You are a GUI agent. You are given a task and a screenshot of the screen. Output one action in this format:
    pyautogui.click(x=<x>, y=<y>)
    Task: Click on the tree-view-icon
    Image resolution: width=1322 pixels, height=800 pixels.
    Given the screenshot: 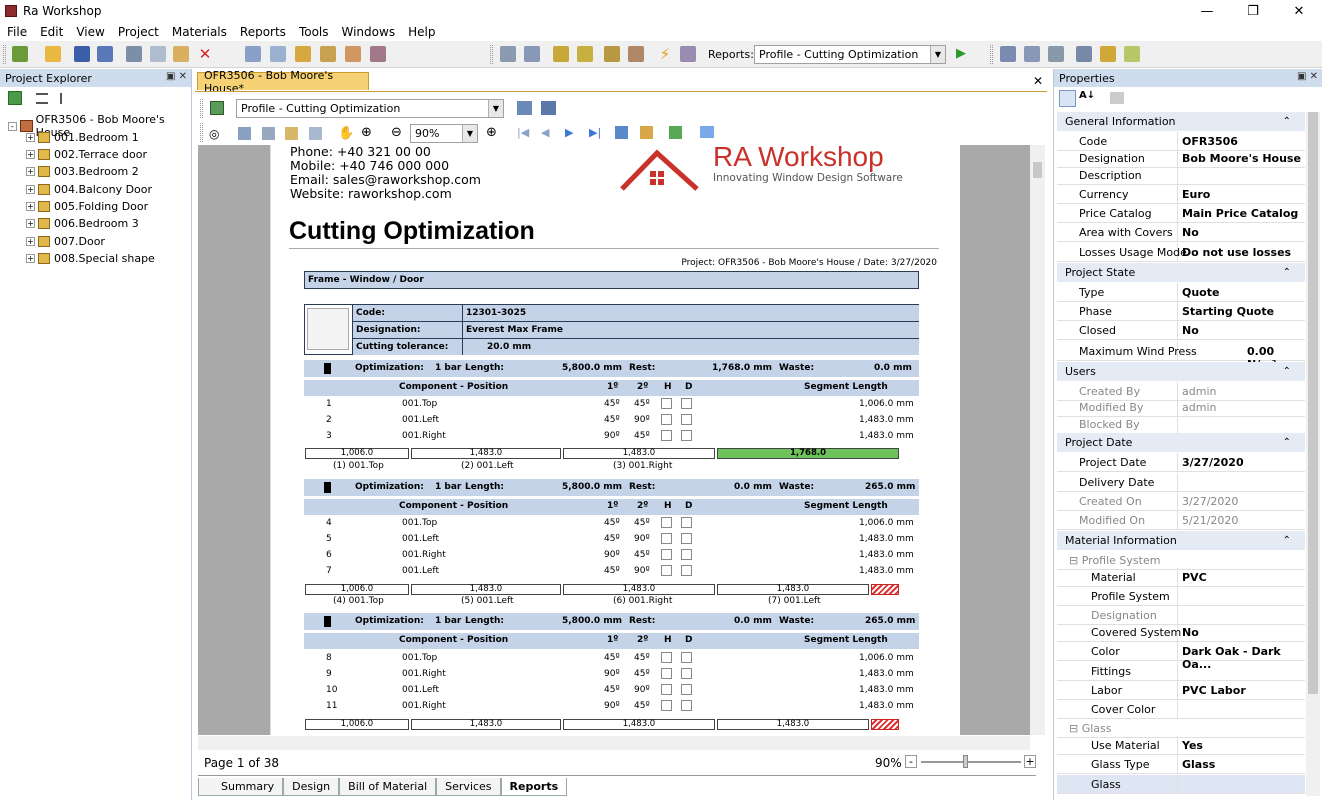 What is the action you would take?
    pyautogui.click(x=66, y=98)
    